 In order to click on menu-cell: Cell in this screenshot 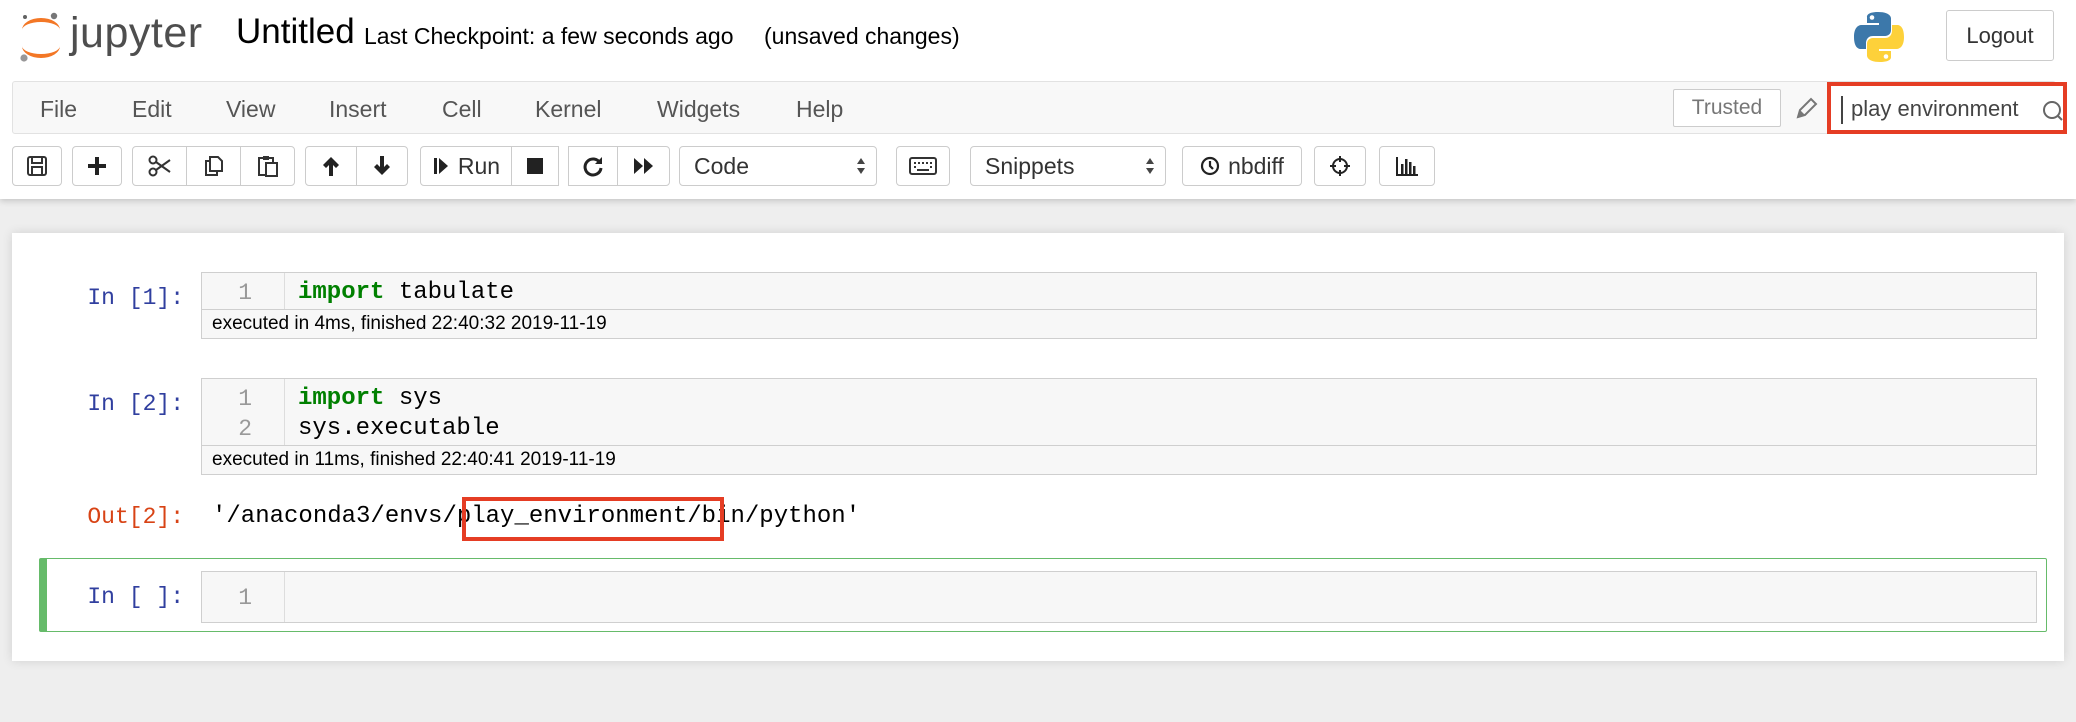, I will do `click(462, 109)`.